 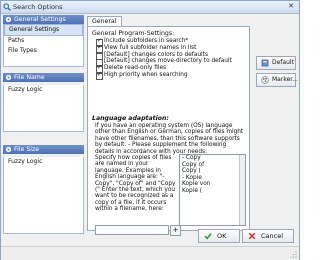 What do you see at coordinates (27, 149) in the screenshot?
I see `group-header-label: File Size` at bounding box center [27, 149].